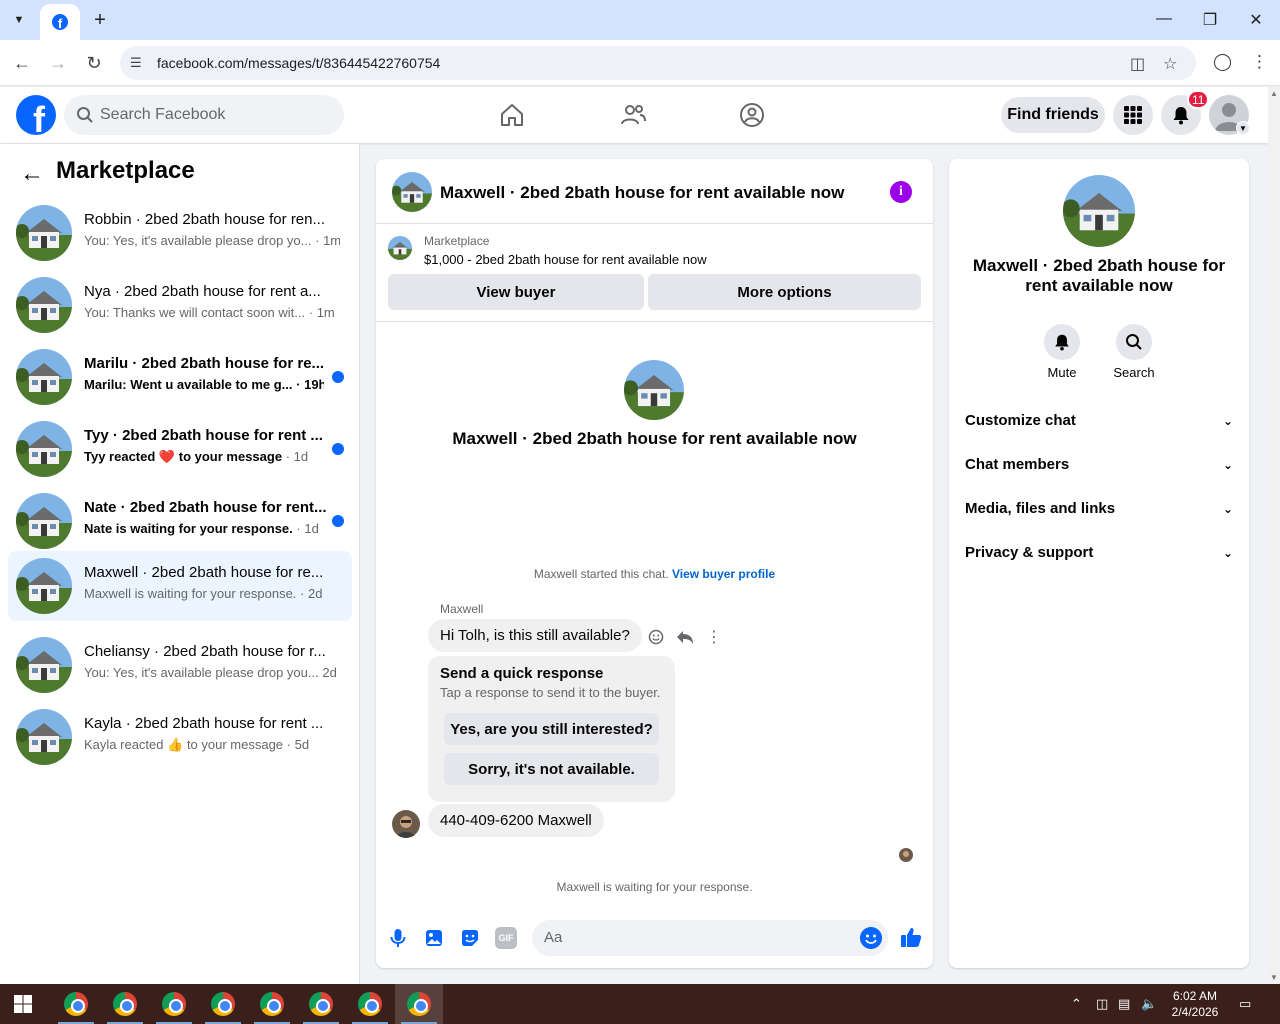 The height and width of the screenshot is (1024, 1280). Describe the element at coordinates (125, 170) in the screenshot. I see `sidebar-title: Marketplace` at that location.